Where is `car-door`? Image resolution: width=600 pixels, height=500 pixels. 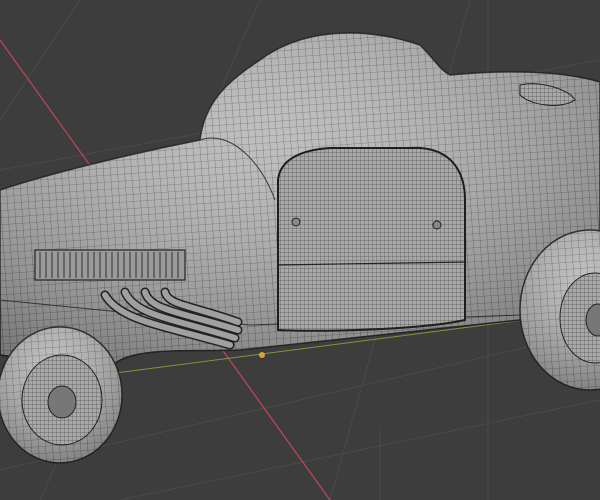 car-door is located at coordinates (371, 239).